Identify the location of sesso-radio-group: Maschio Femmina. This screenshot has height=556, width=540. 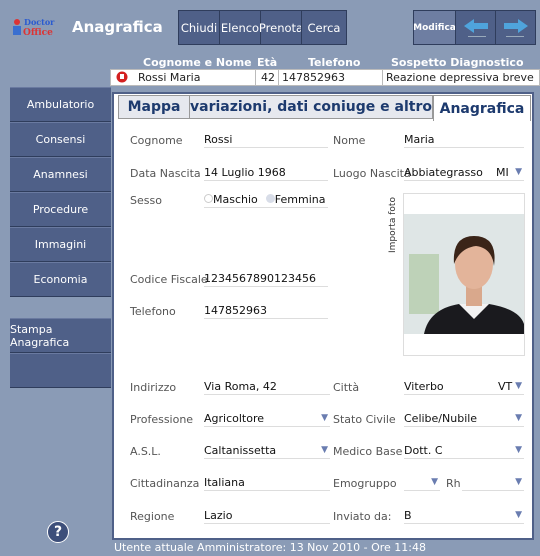
(266, 200).